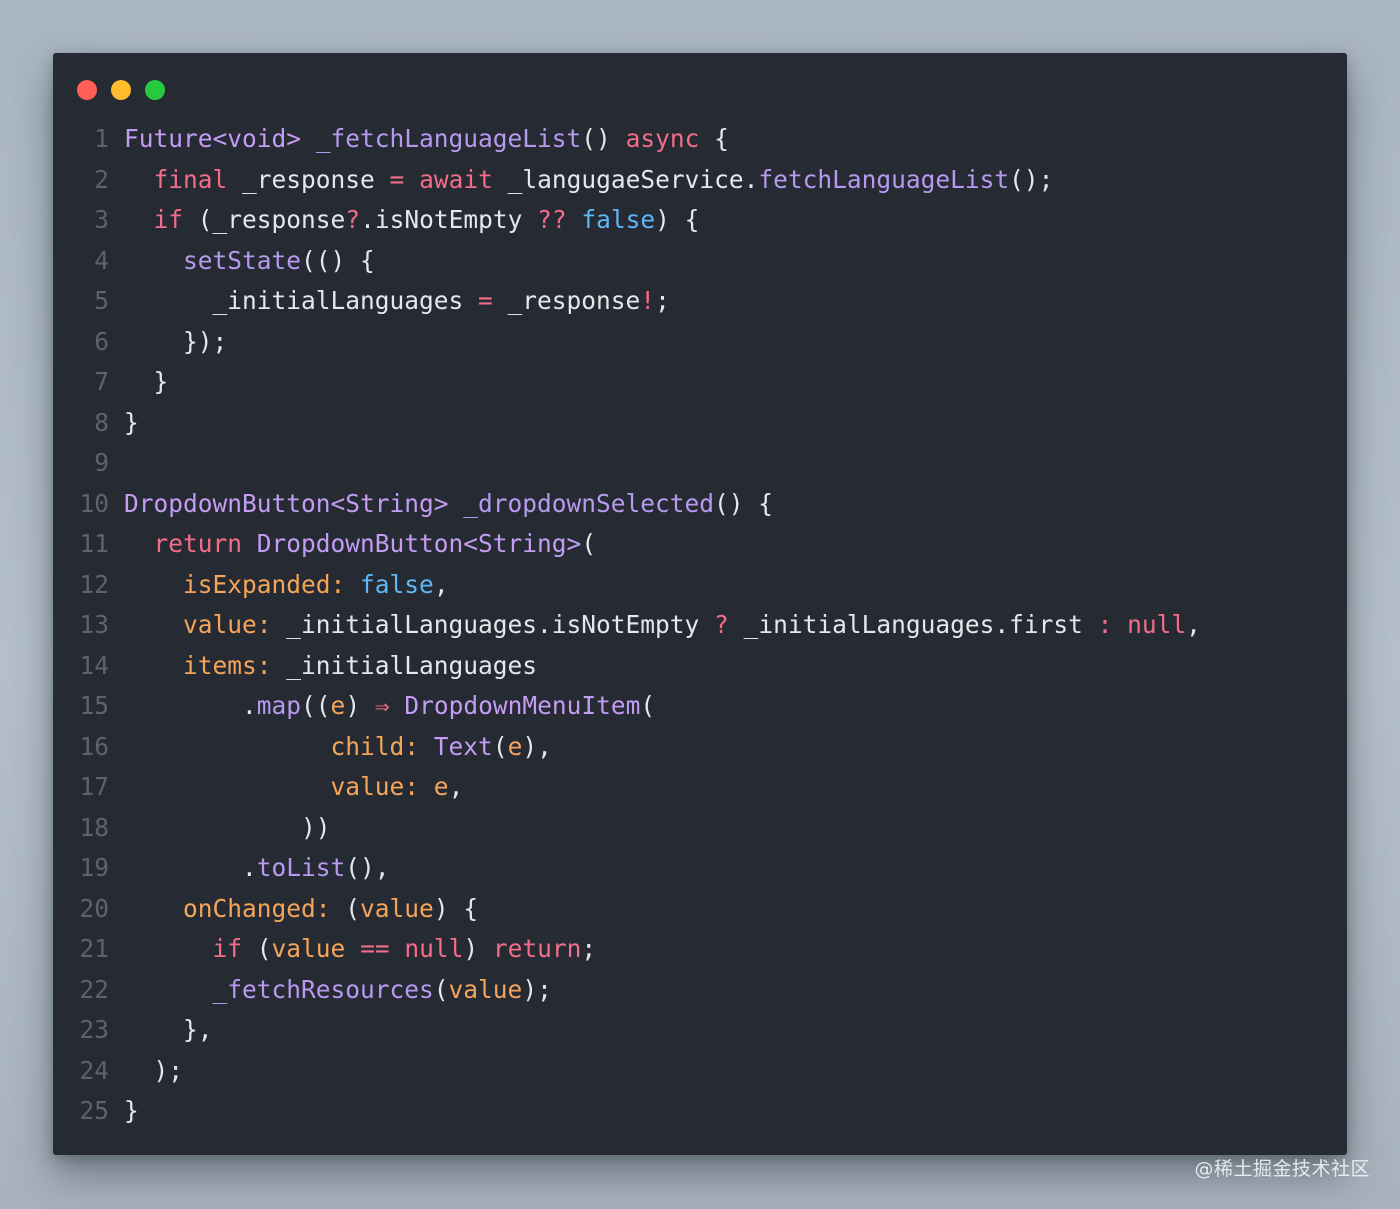 The width and height of the screenshot is (1400, 1209). What do you see at coordinates (101, 260) in the screenshot?
I see `line-number: 4` at bounding box center [101, 260].